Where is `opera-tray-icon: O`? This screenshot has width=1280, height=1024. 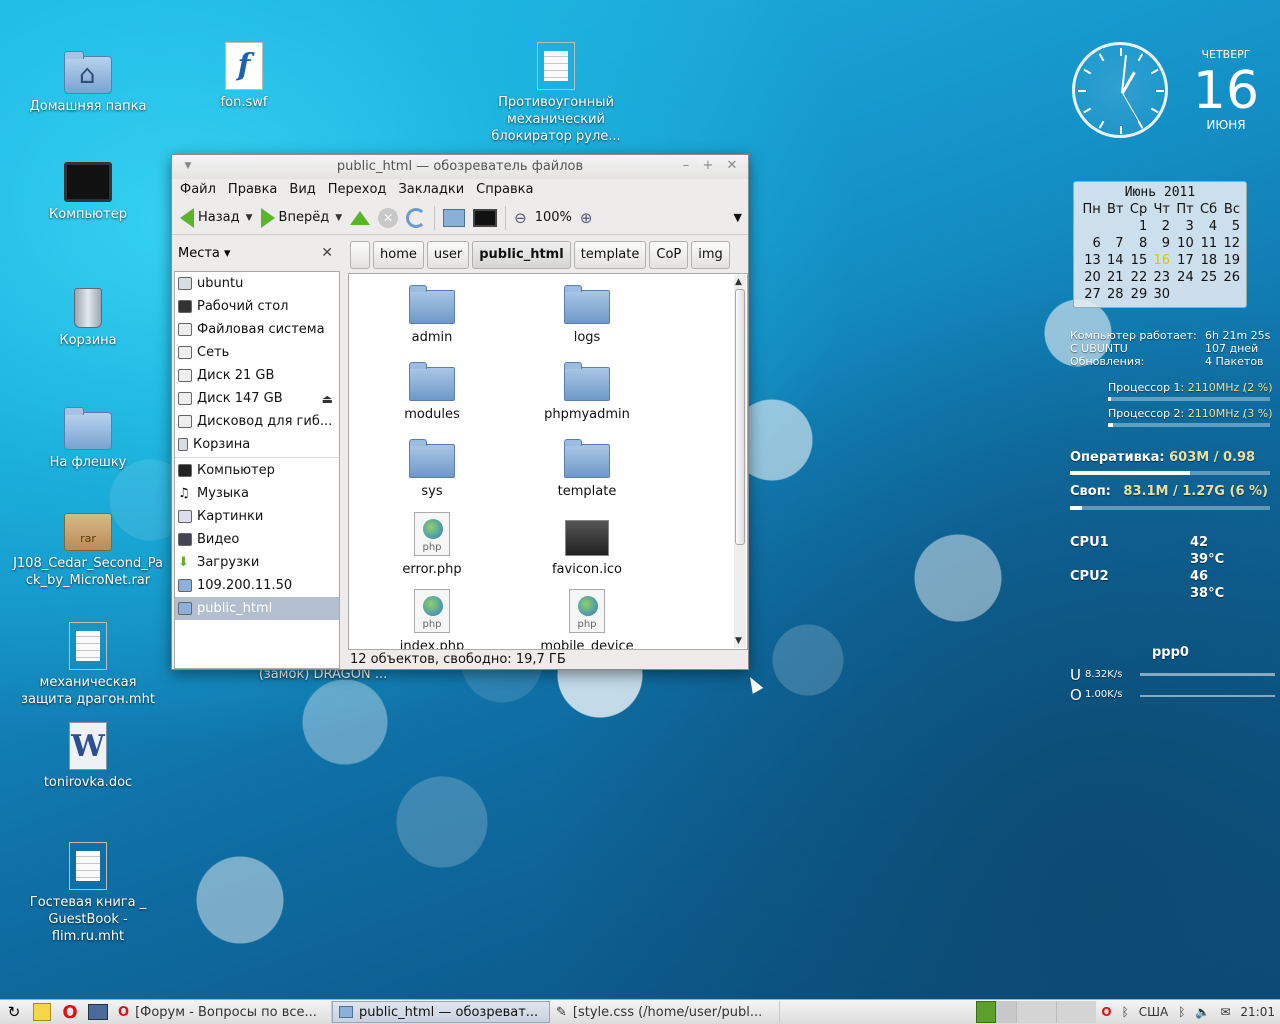 opera-tray-icon: O is located at coordinates (1106, 1012).